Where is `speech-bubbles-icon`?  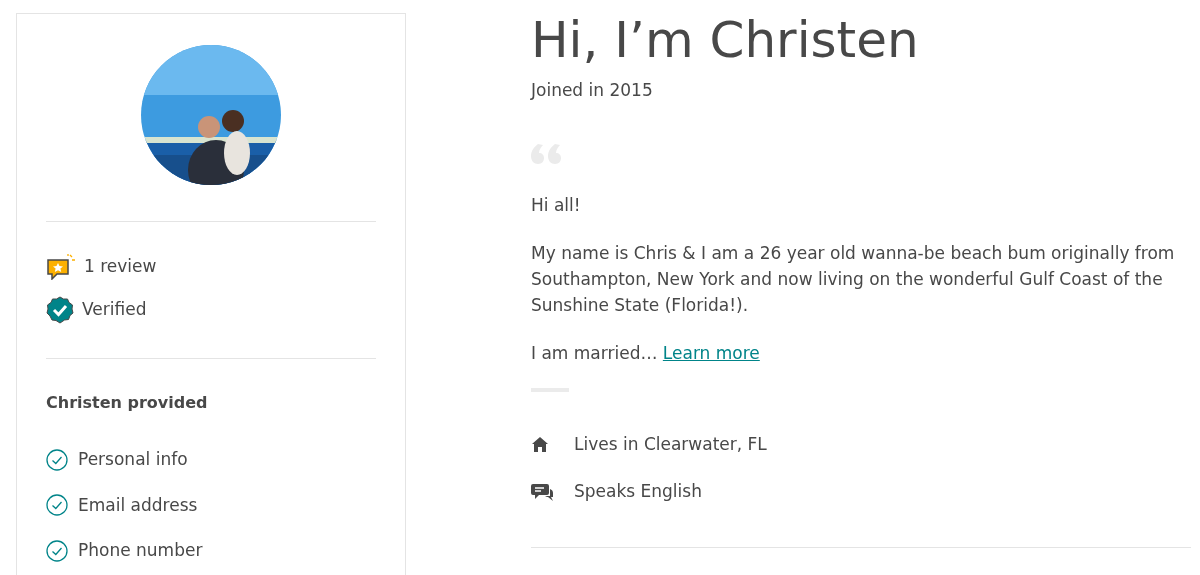
speech-bubbles-icon is located at coordinates (542, 491).